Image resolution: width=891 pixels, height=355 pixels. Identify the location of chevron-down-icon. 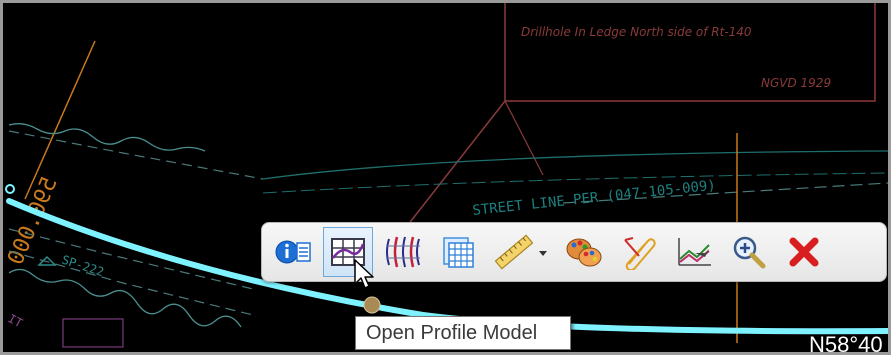
(543, 253).